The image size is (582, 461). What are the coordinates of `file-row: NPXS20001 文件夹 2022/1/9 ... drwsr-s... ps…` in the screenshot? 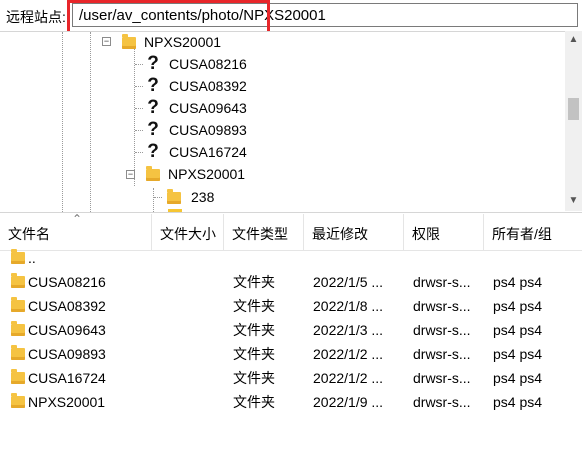 It's located at (291, 402).